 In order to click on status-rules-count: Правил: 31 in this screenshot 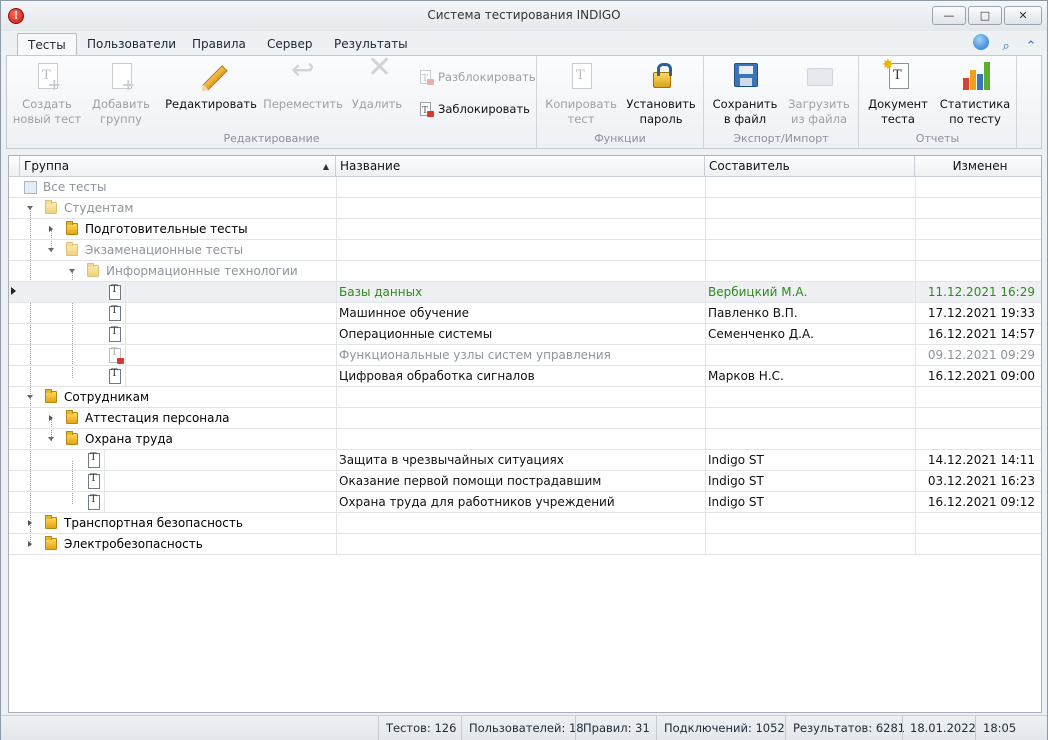, I will do `click(616, 728)`.